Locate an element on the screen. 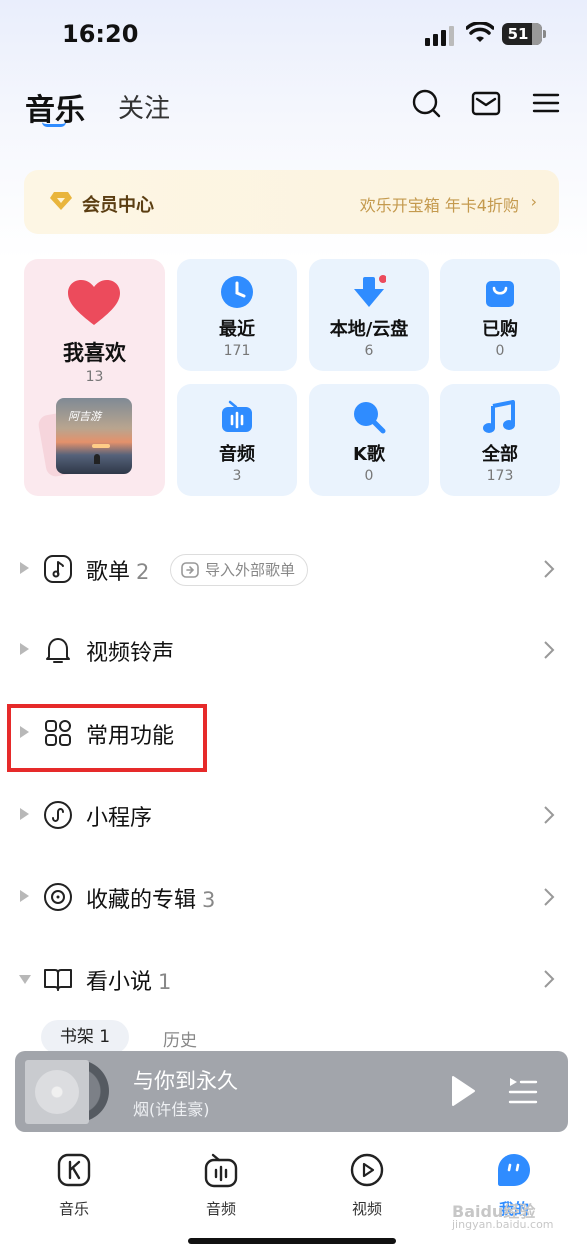 This screenshot has width=587, height=1244. nav-label: 音乐 is located at coordinates (73, 1209).